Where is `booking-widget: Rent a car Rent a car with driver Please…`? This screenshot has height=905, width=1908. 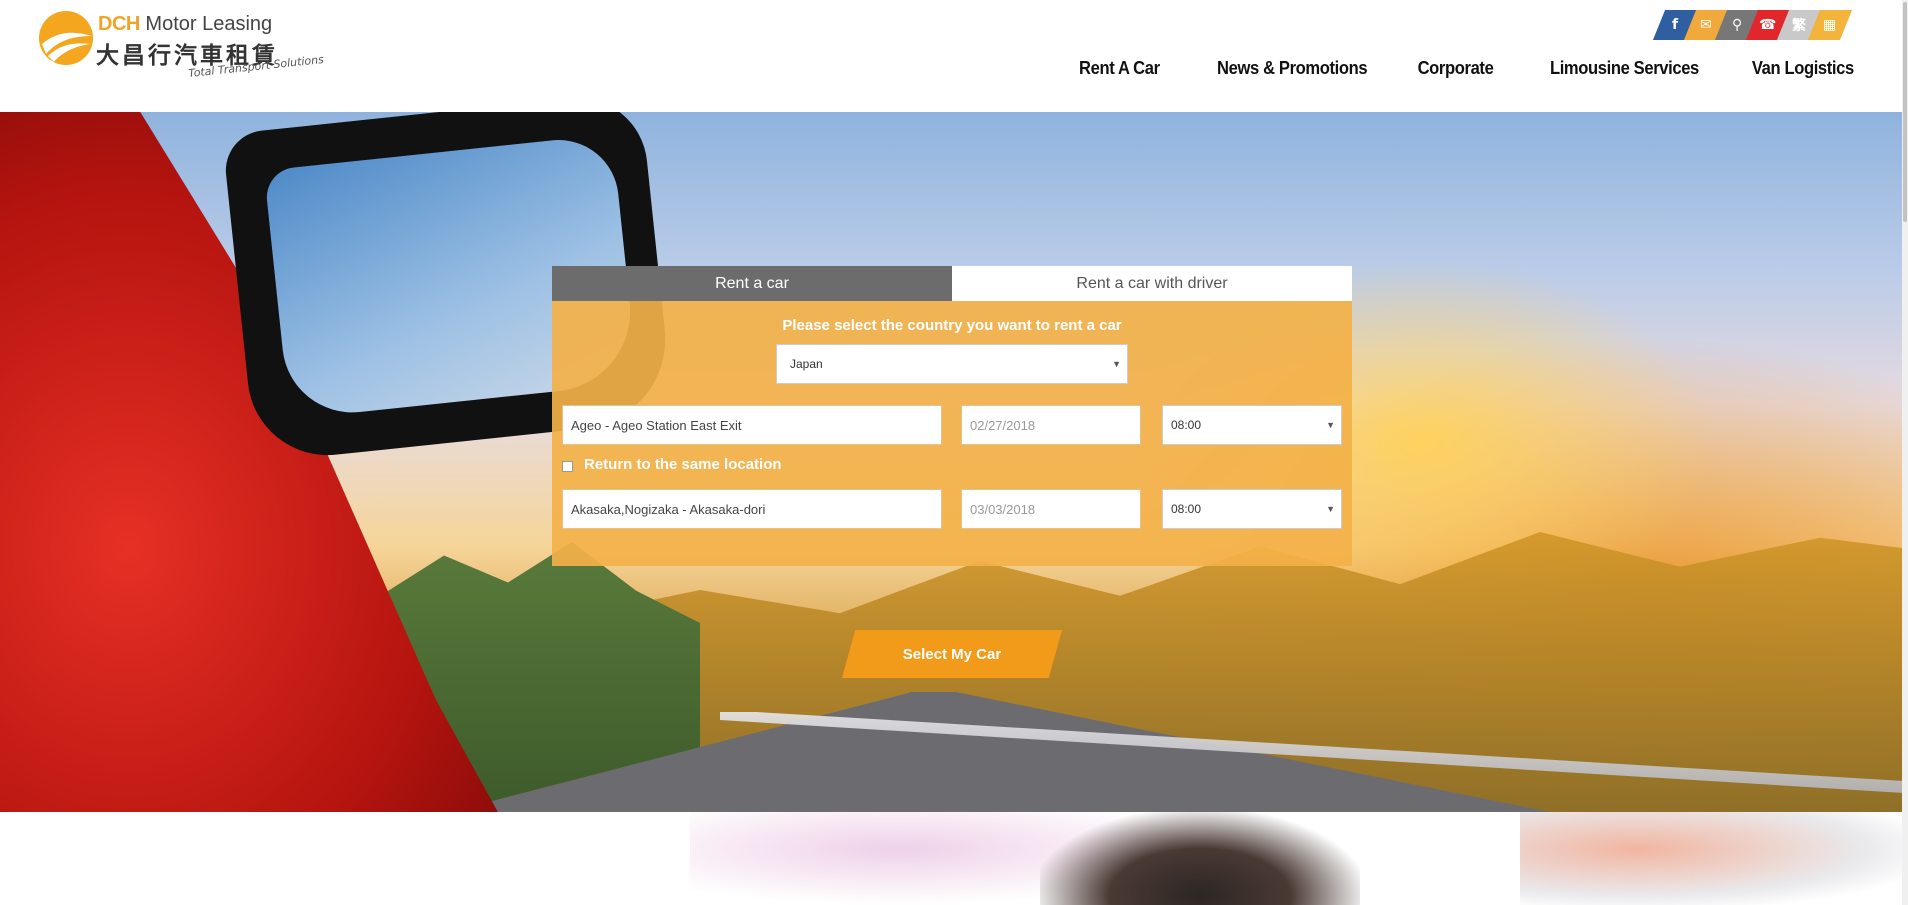
booking-widget: Rent a car Rent a car with driver Please… is located at coordinates (952, 416).